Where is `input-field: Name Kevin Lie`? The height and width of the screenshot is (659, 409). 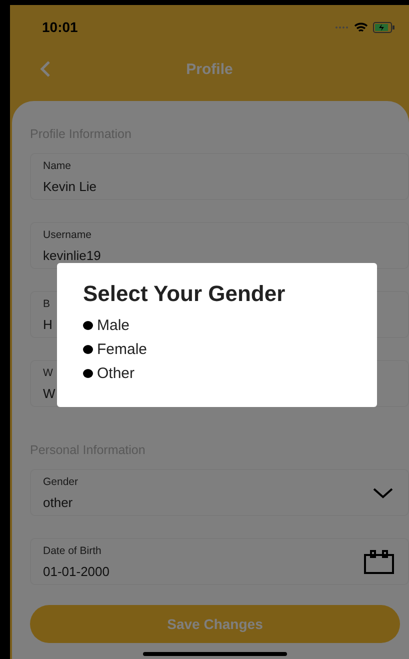
input-field: Name Kevin Lie is located at coordinates (219, 176).